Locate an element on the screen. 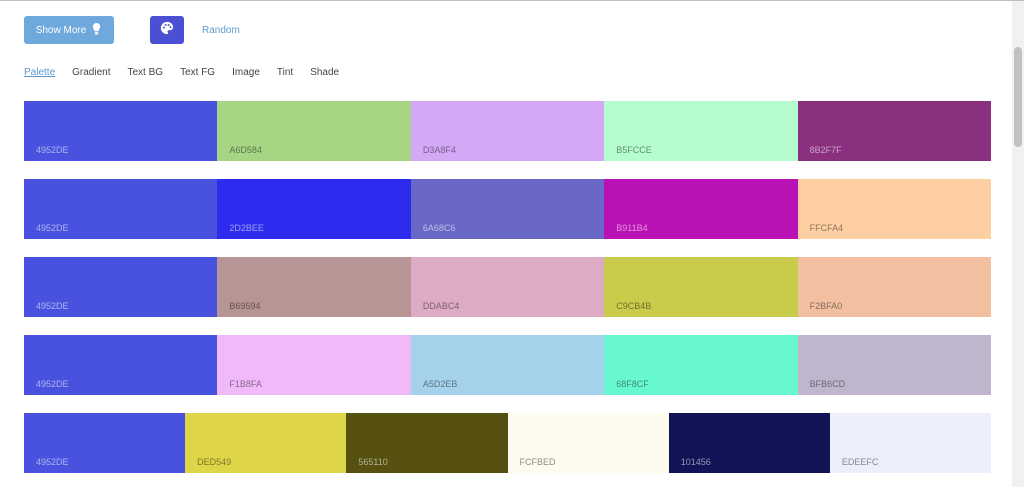 The height and width of the screenshot is (487, 1024). color-hex-label: 8B2F7F is located at coordinates (825, 150).